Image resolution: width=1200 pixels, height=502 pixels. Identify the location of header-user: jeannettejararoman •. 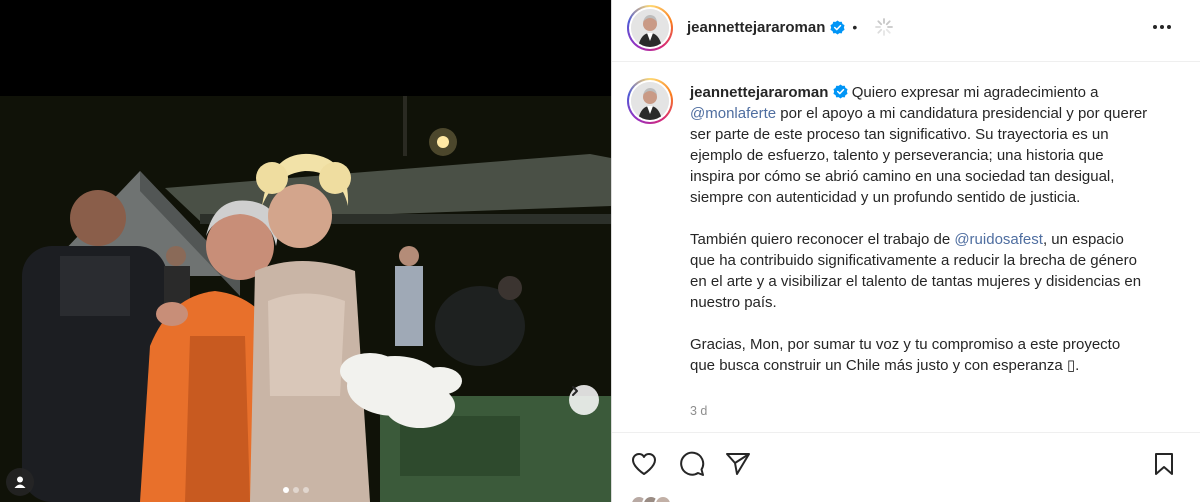
(790, 27).